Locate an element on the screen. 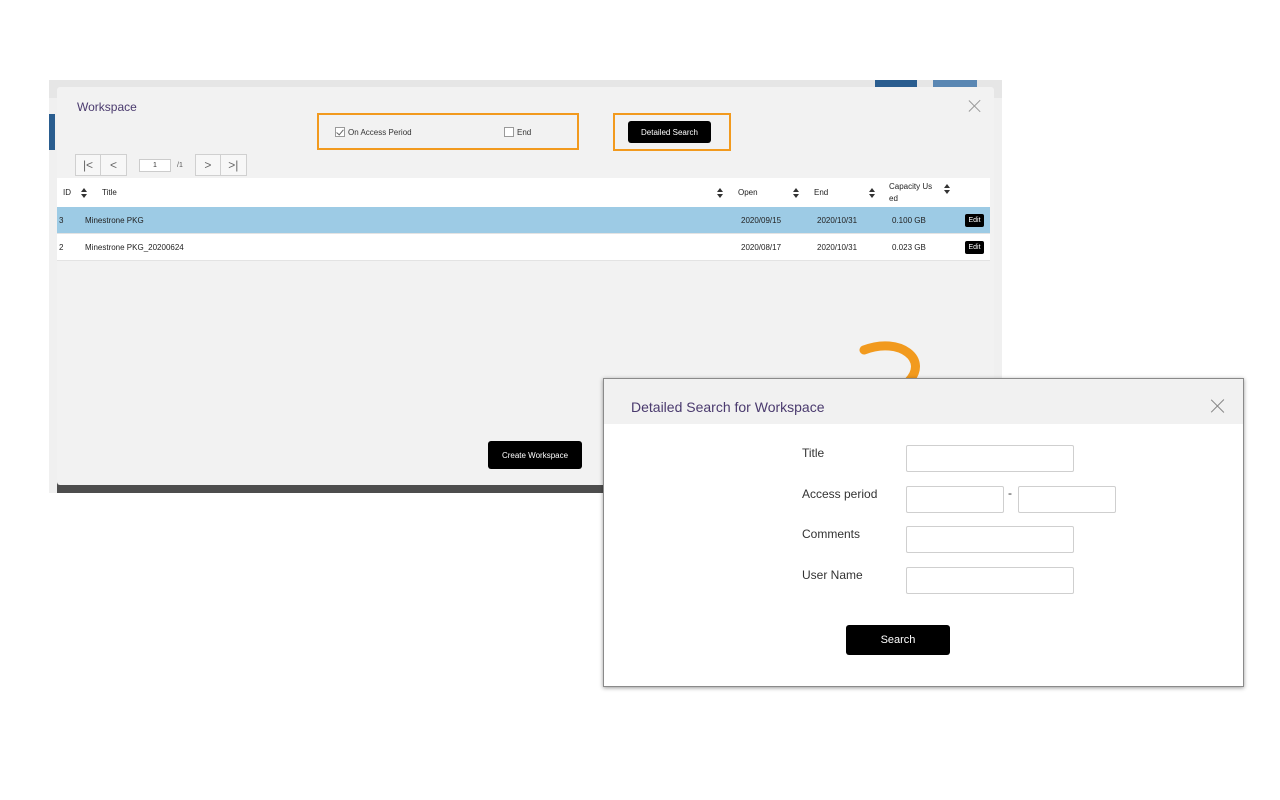 The width and height of the screenshot is (1280, 800). detailed-search-button: Detailed Search is located at coordinates (669, 132).